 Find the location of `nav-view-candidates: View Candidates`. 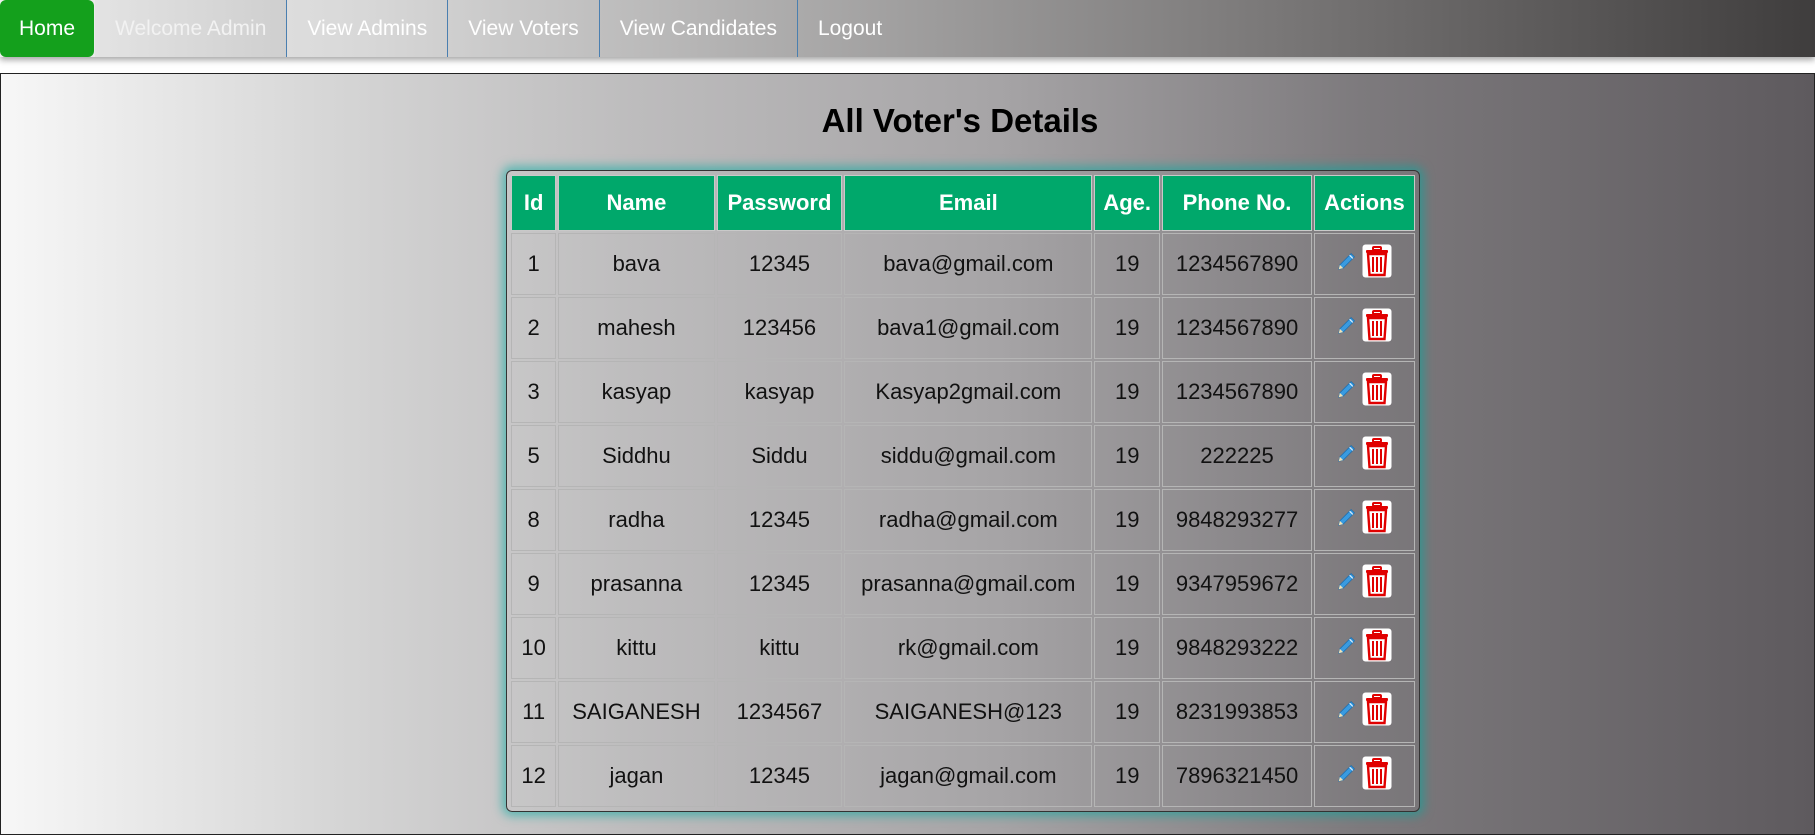

nav-view-candidates: View Candidates is located at coordinates (699, 28).